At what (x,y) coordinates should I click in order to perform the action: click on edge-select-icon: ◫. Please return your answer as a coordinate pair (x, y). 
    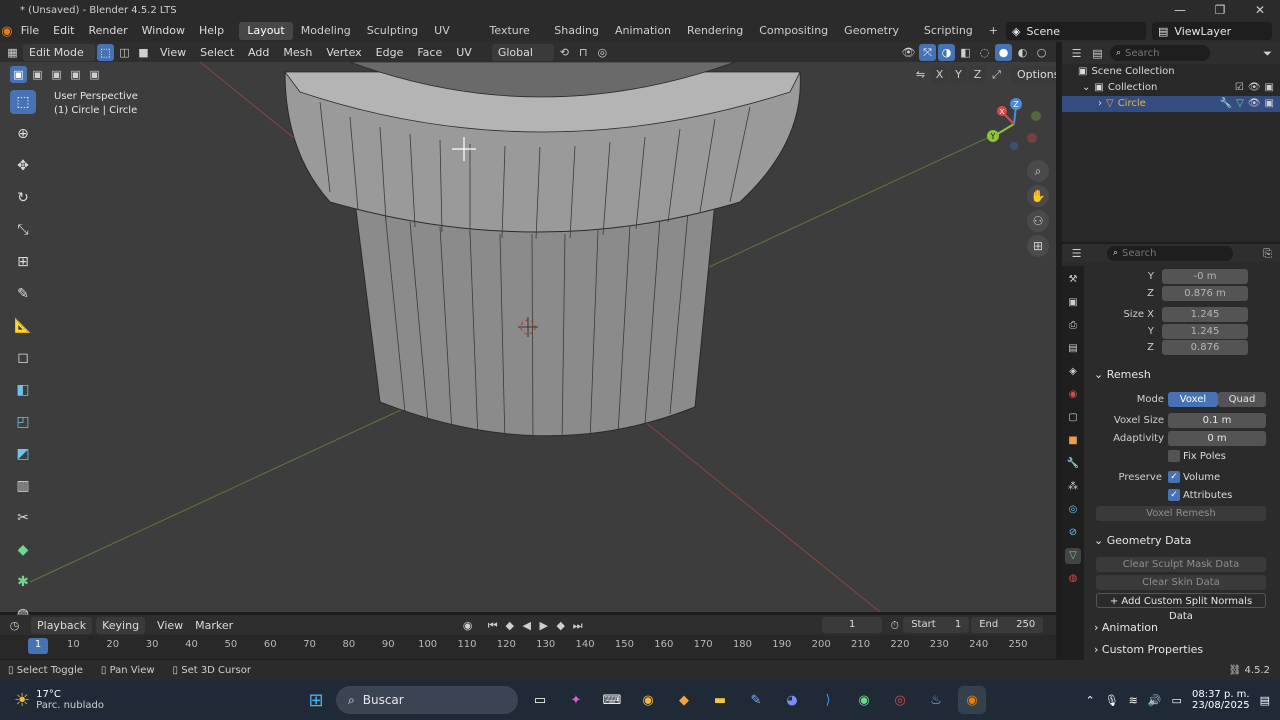
    Looking at the image, I should click on (124, 52).